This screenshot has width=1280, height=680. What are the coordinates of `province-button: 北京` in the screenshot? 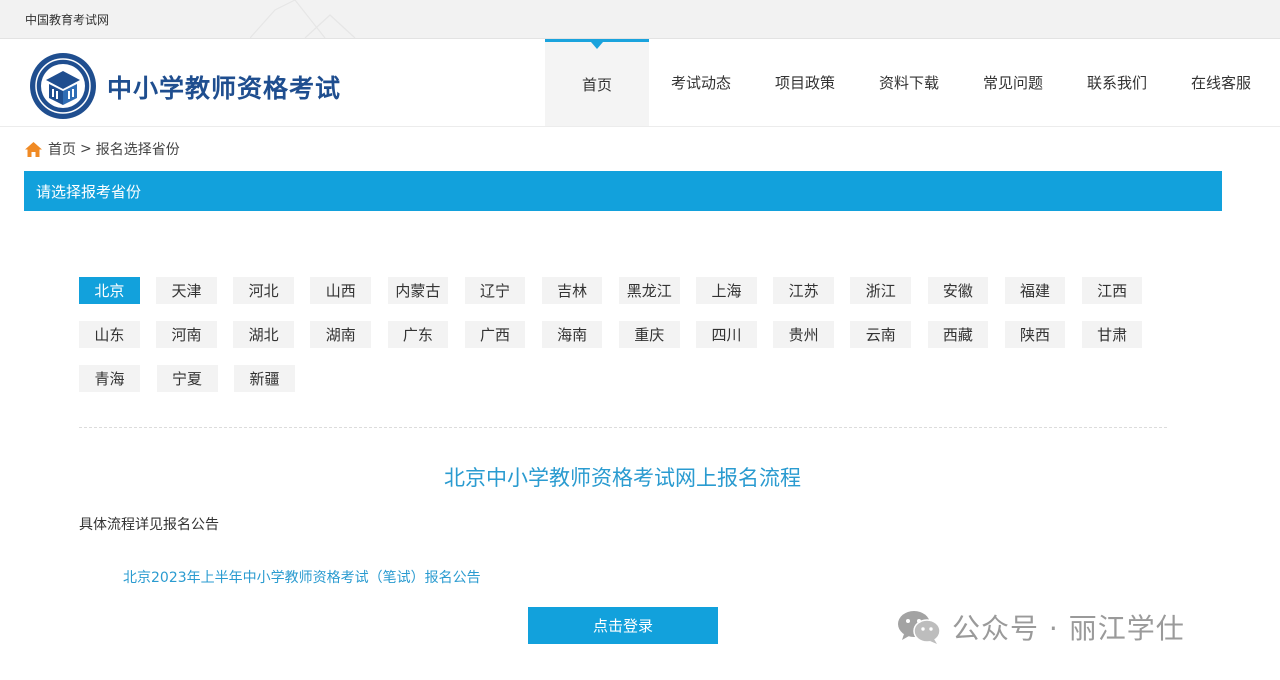 It's located at (109, 290).